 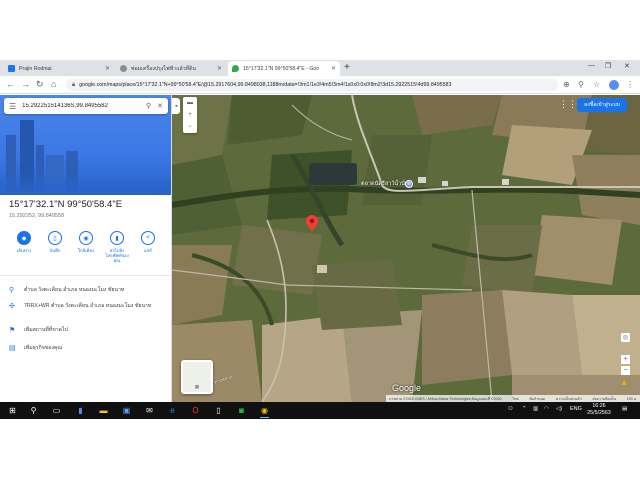 I want to click on home-icon: ⌂, so click(x=53, y=84).